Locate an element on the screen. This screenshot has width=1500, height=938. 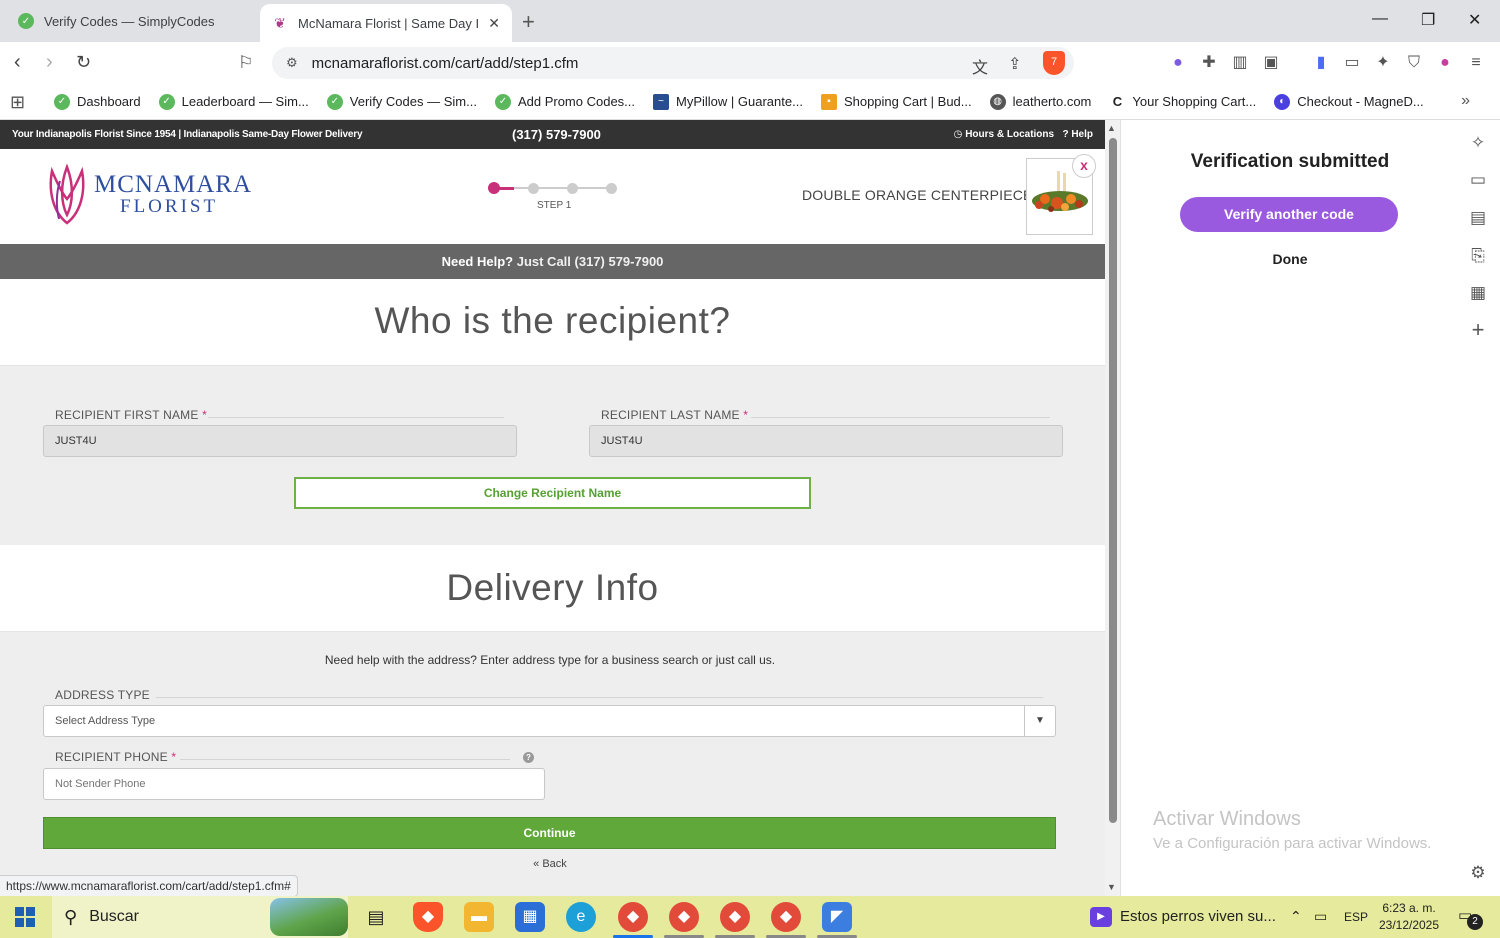
edge-icon: e is located at coordinates (581, 917).